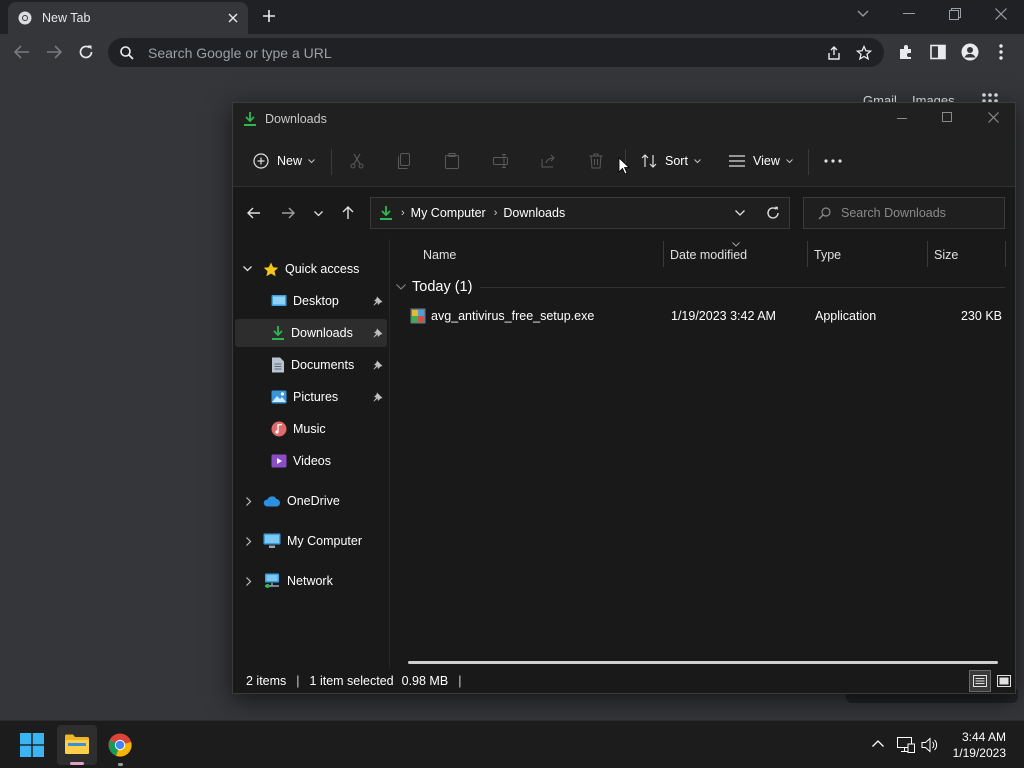  I want to click on extensions-puzzle-icon, so click(906, 52).